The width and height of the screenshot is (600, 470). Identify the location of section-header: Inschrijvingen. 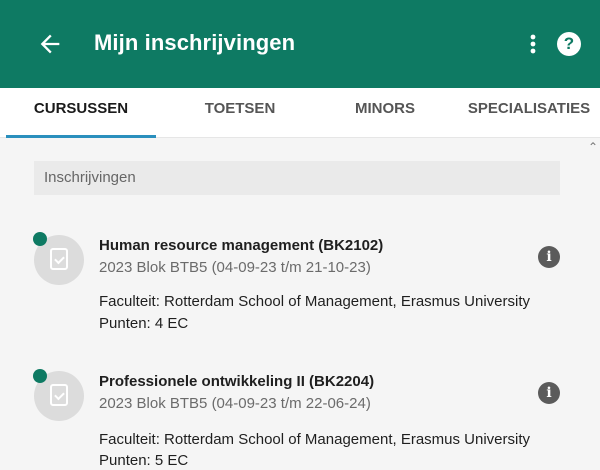
(297, 178).